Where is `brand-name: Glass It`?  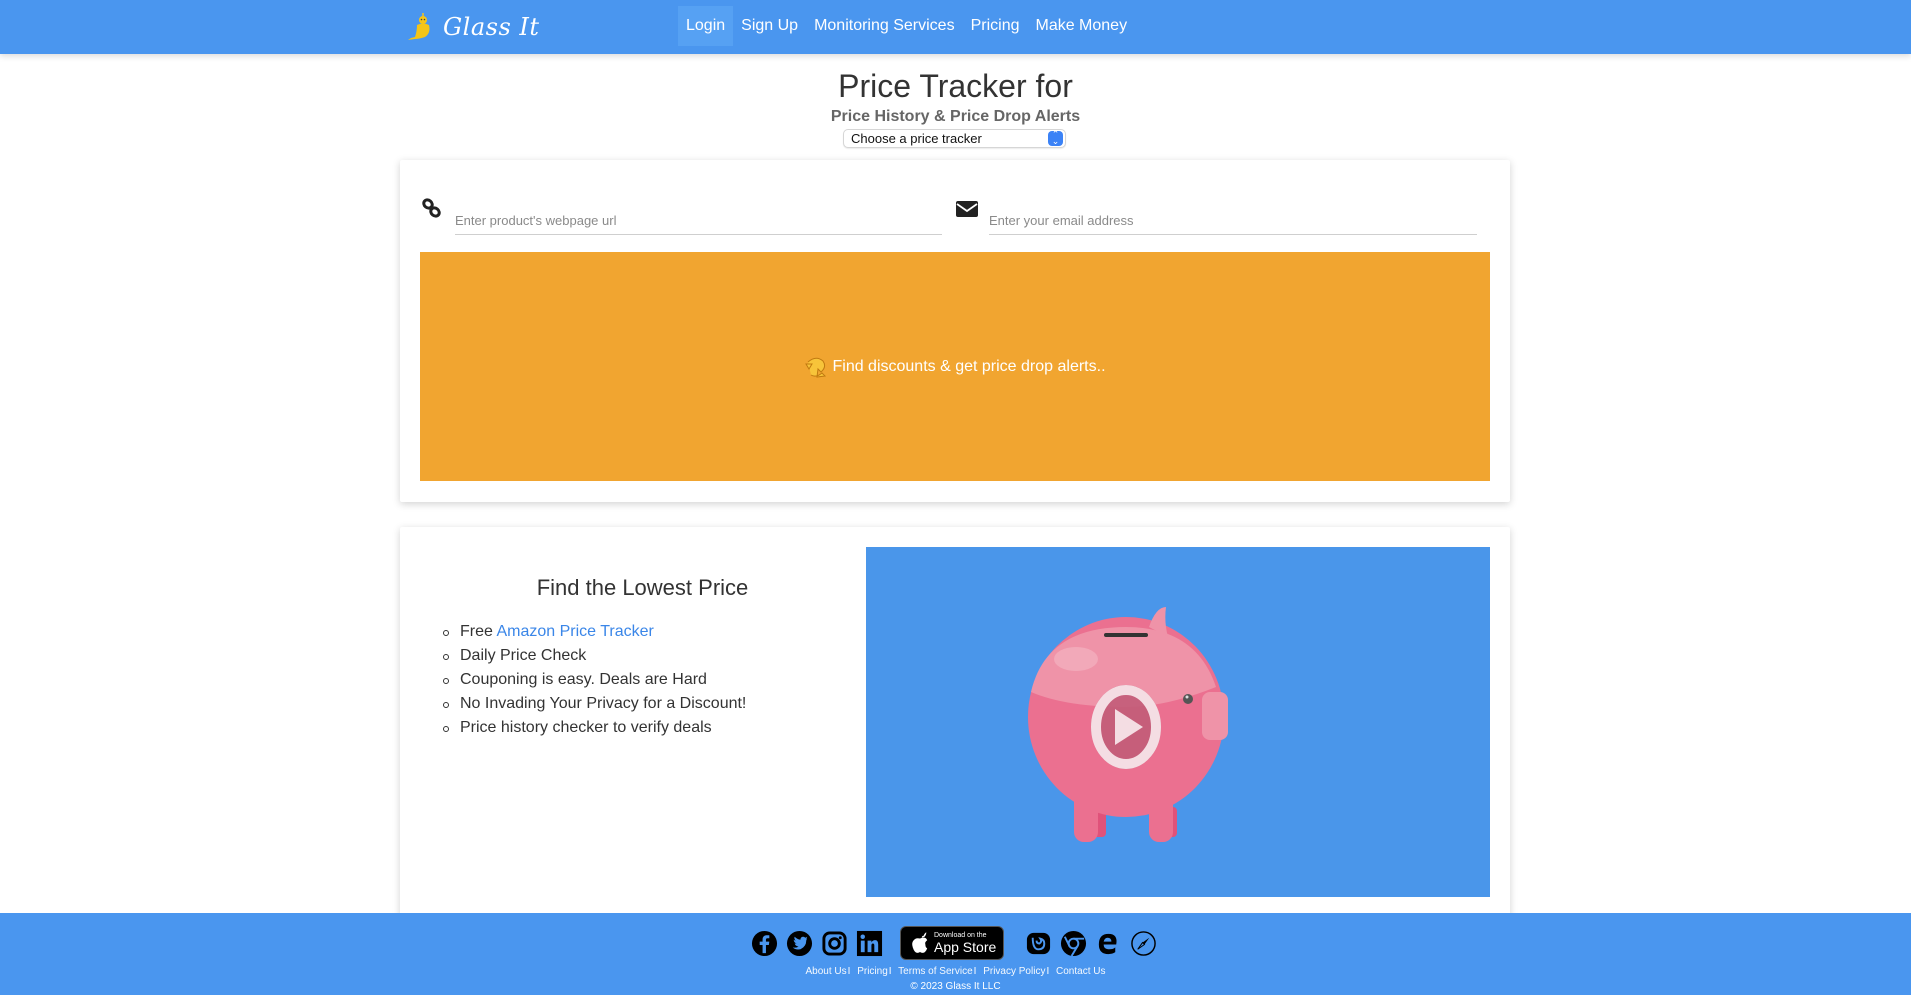 brand-name: Glass It is located at coordinates (491, 27).